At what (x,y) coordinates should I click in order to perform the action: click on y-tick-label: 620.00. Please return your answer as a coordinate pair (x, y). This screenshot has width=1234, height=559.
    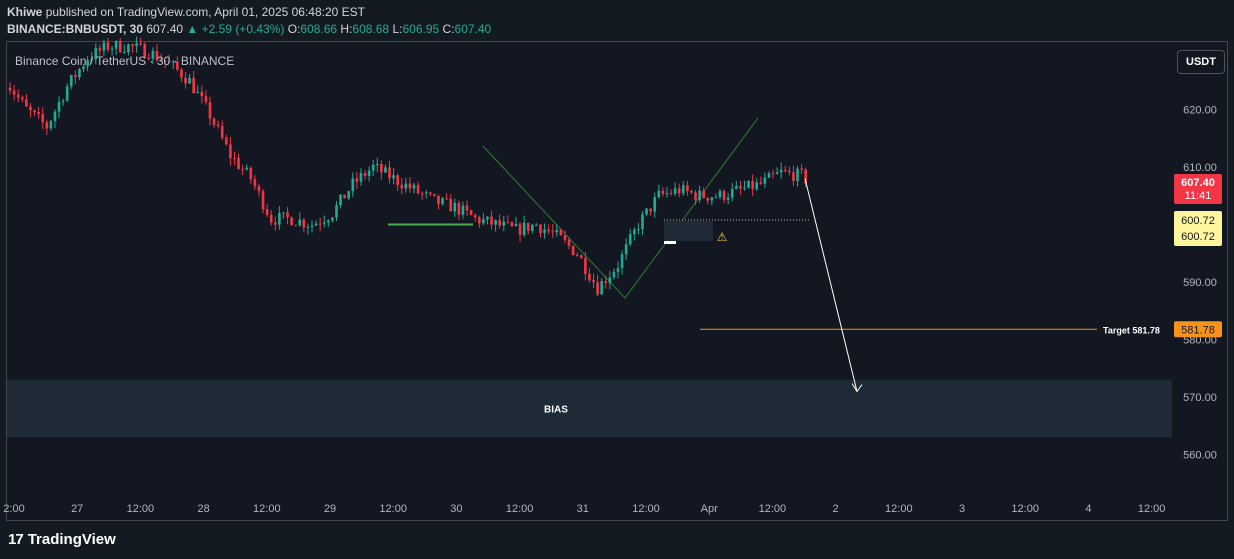
    Looking at the image, I should click on (1200, 111).